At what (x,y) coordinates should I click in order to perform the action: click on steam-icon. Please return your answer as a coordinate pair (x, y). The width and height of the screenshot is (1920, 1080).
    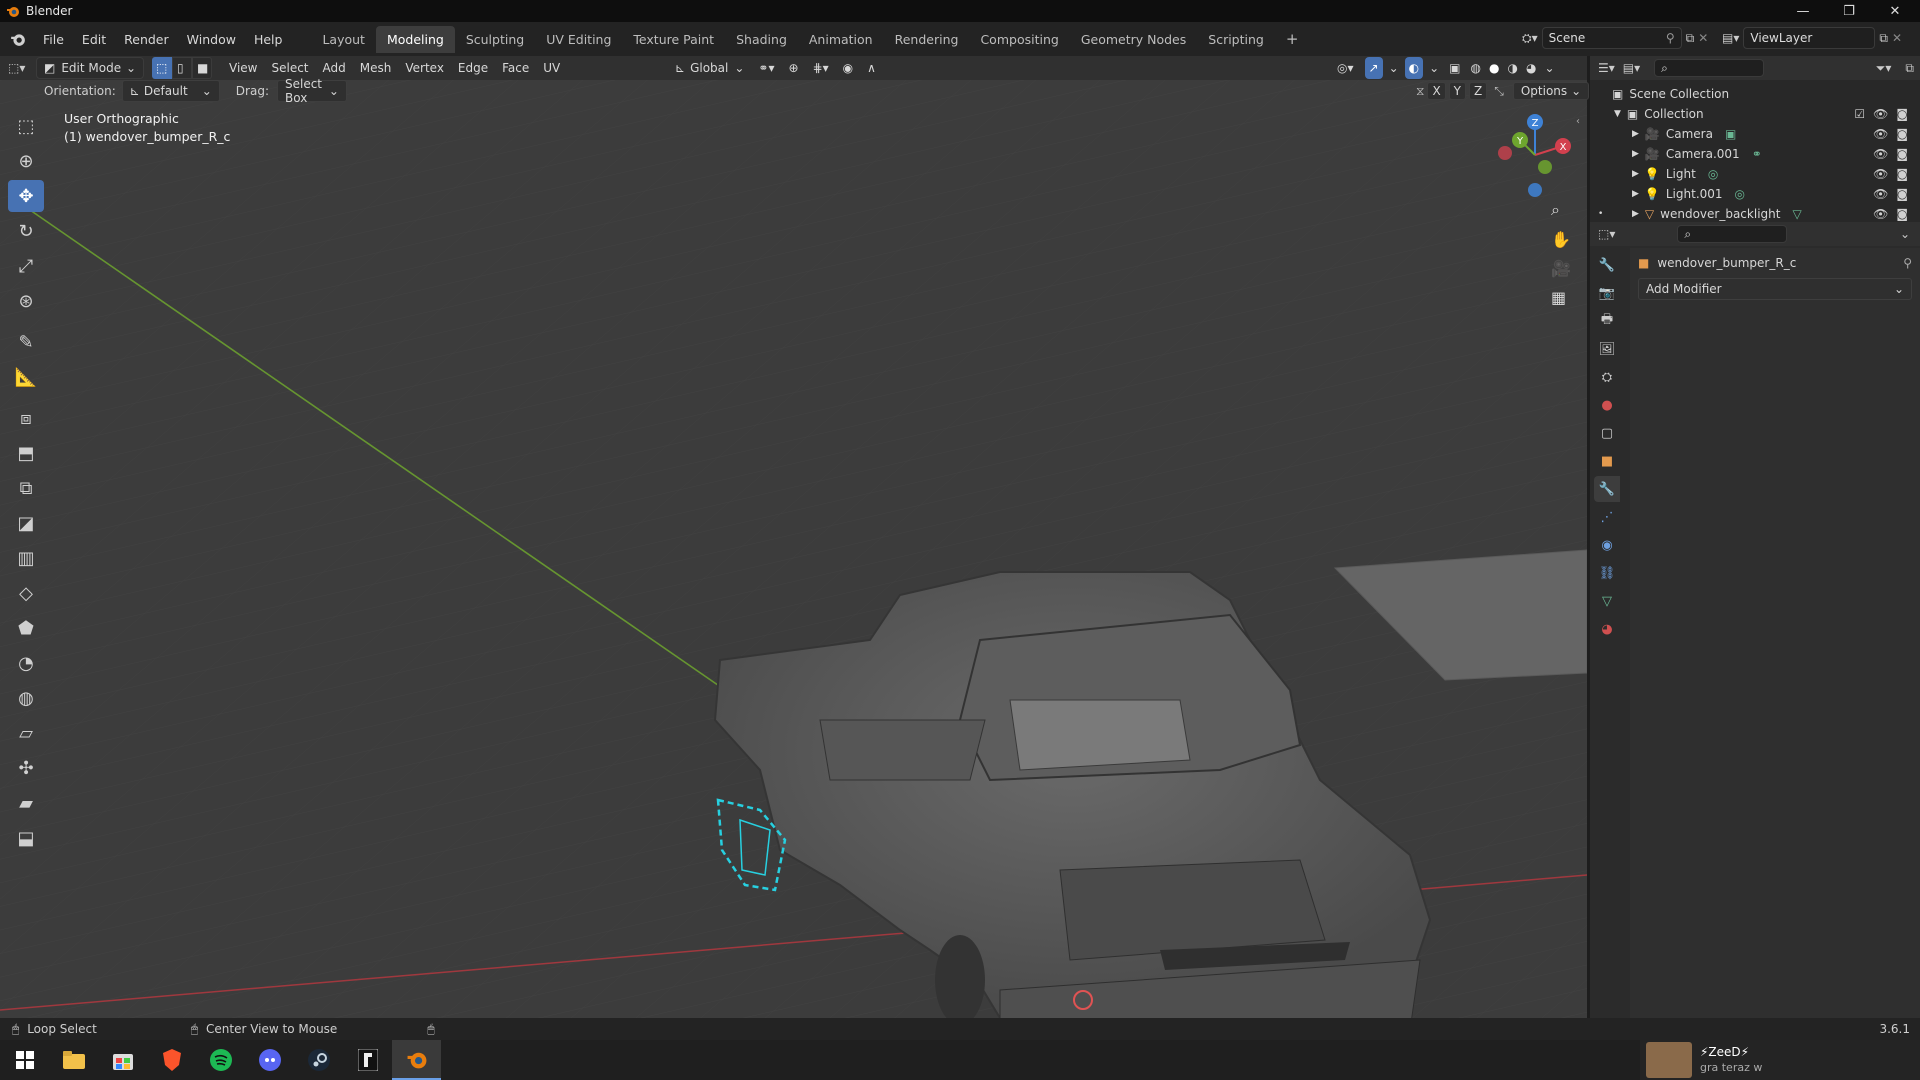
    Looking at the image, I should click on (318, 1060).